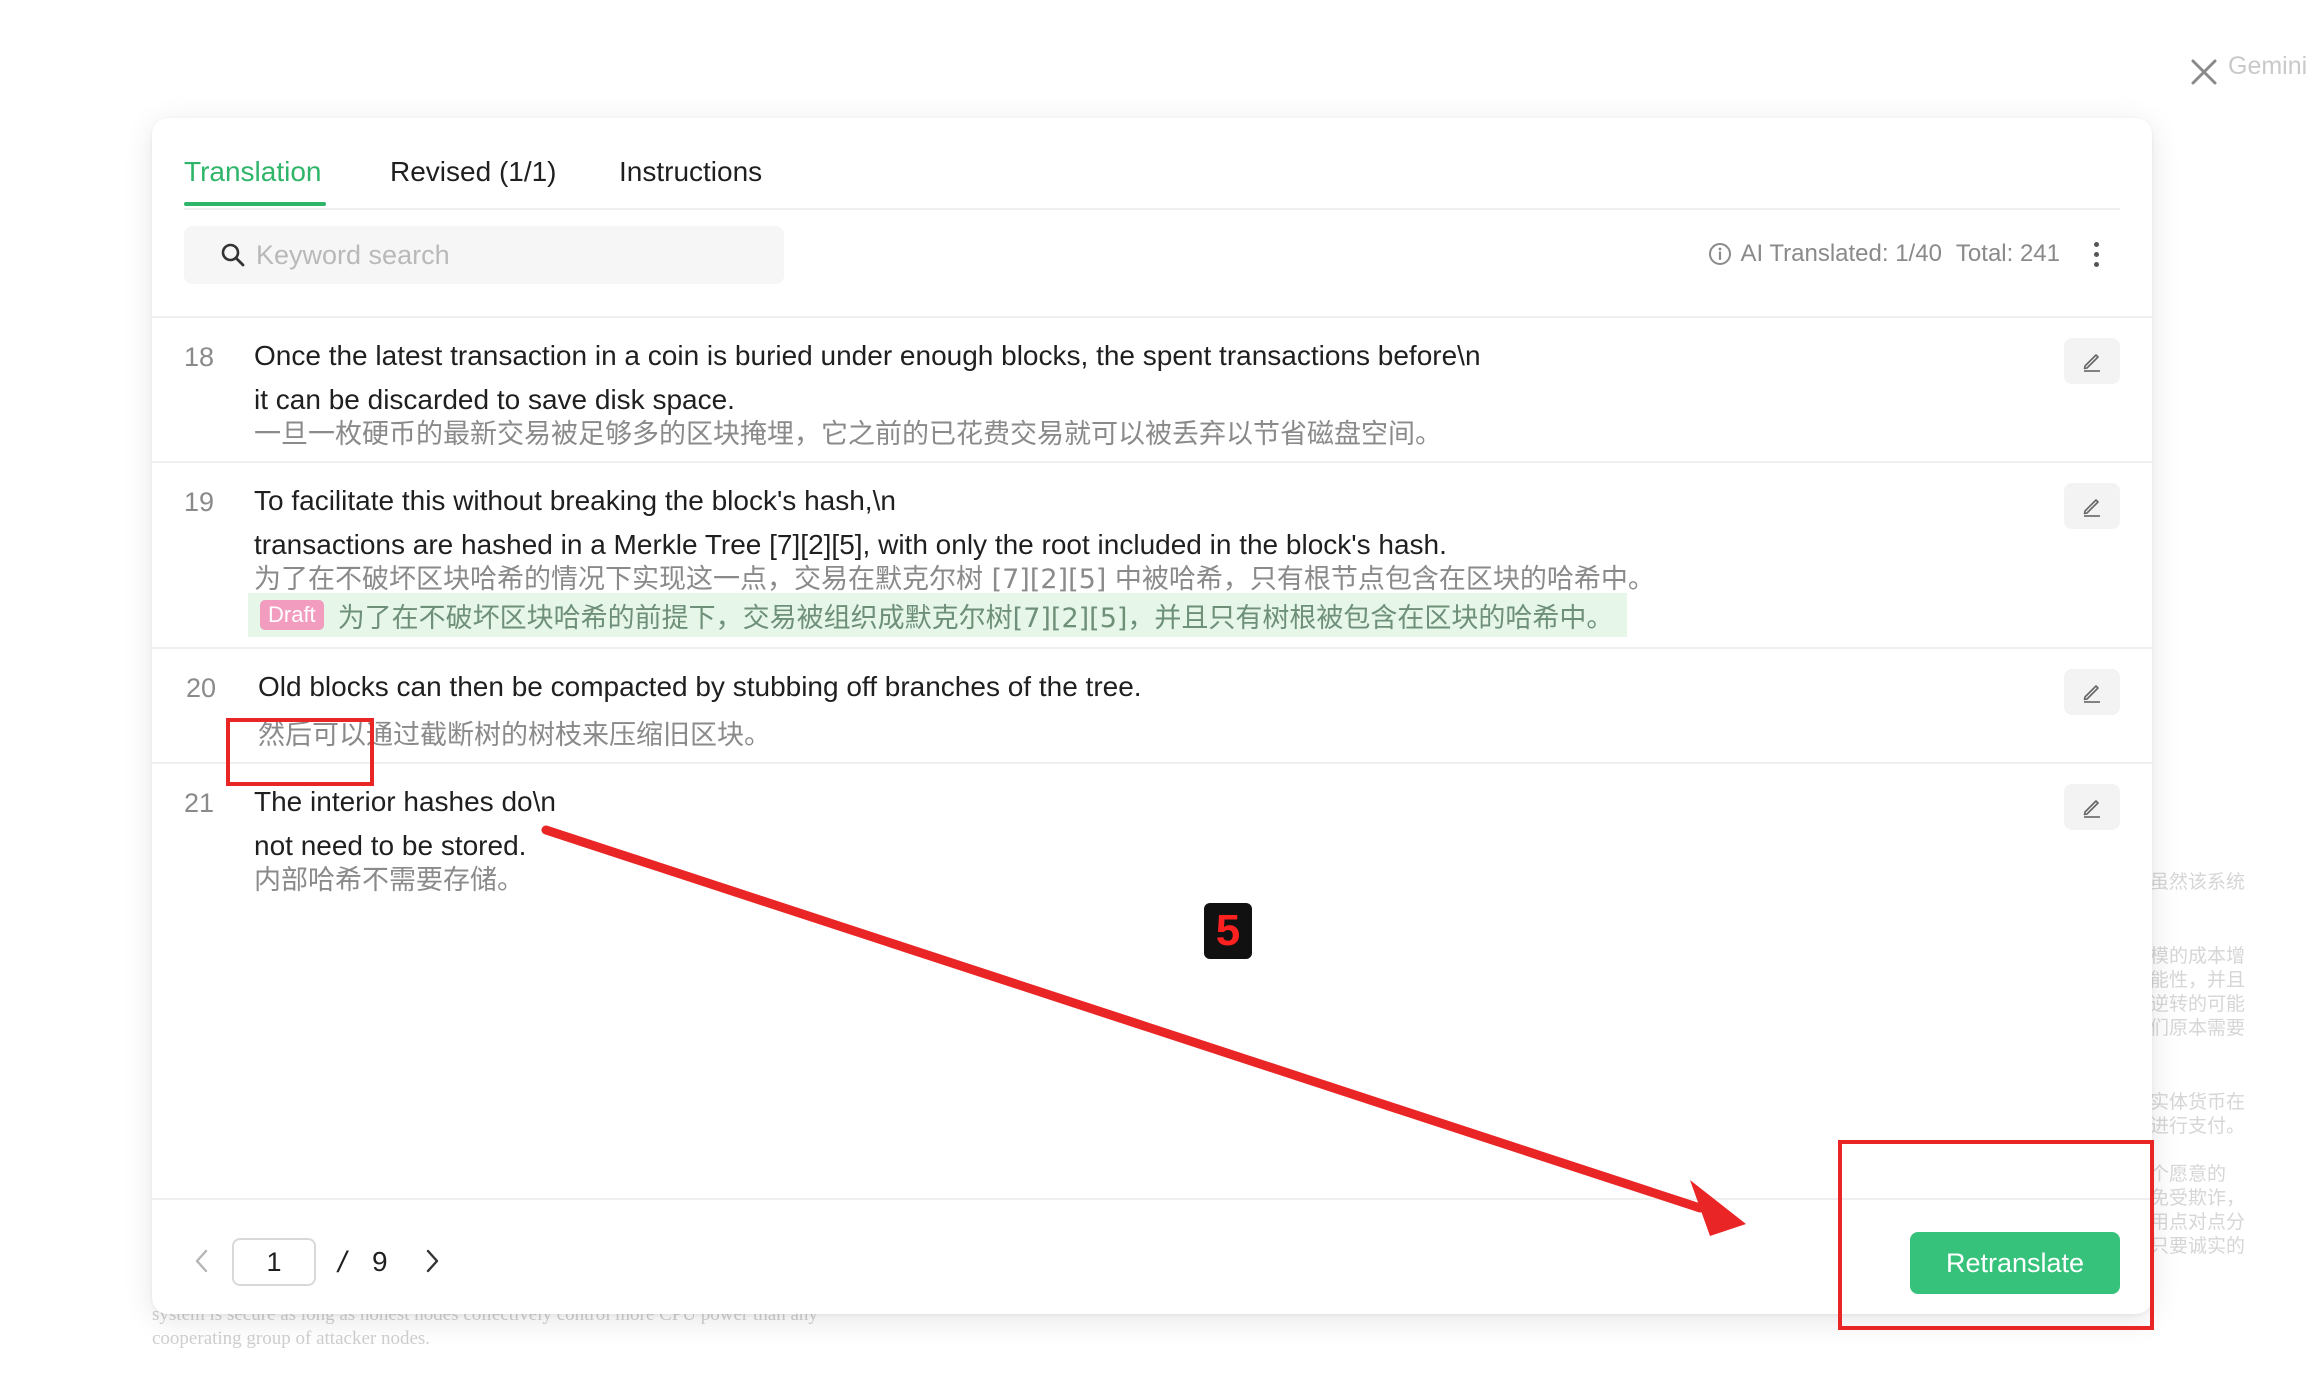  I want to click on more-options-button, so click(2096, 254).